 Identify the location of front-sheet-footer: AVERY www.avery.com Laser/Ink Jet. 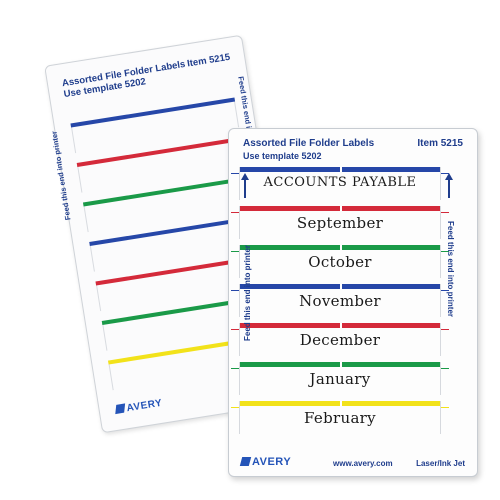
(352, 463).